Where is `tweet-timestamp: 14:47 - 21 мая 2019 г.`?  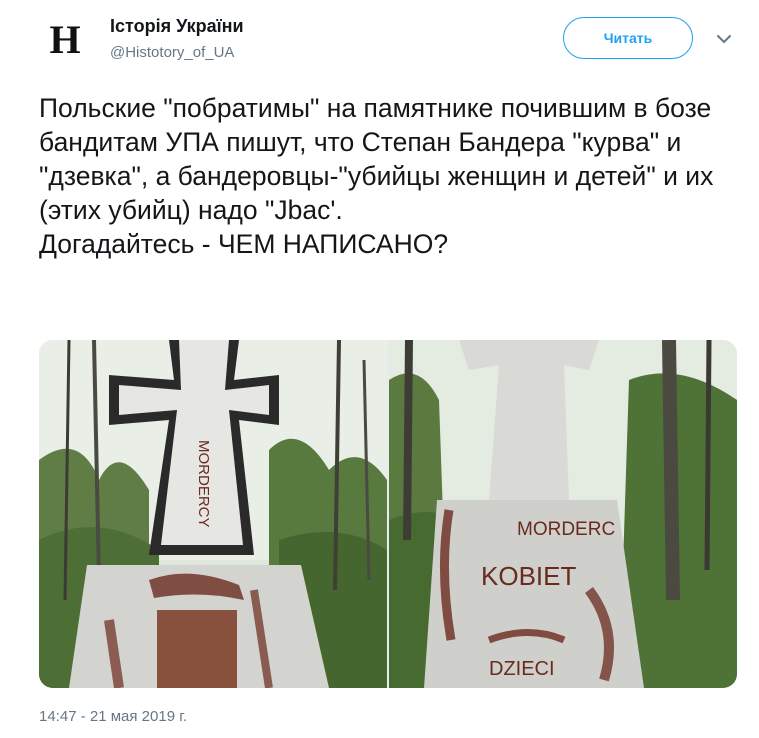
tweet-timestamp: 14:47 - 21 мая 2019 г. is located at coordinates (113, 716).